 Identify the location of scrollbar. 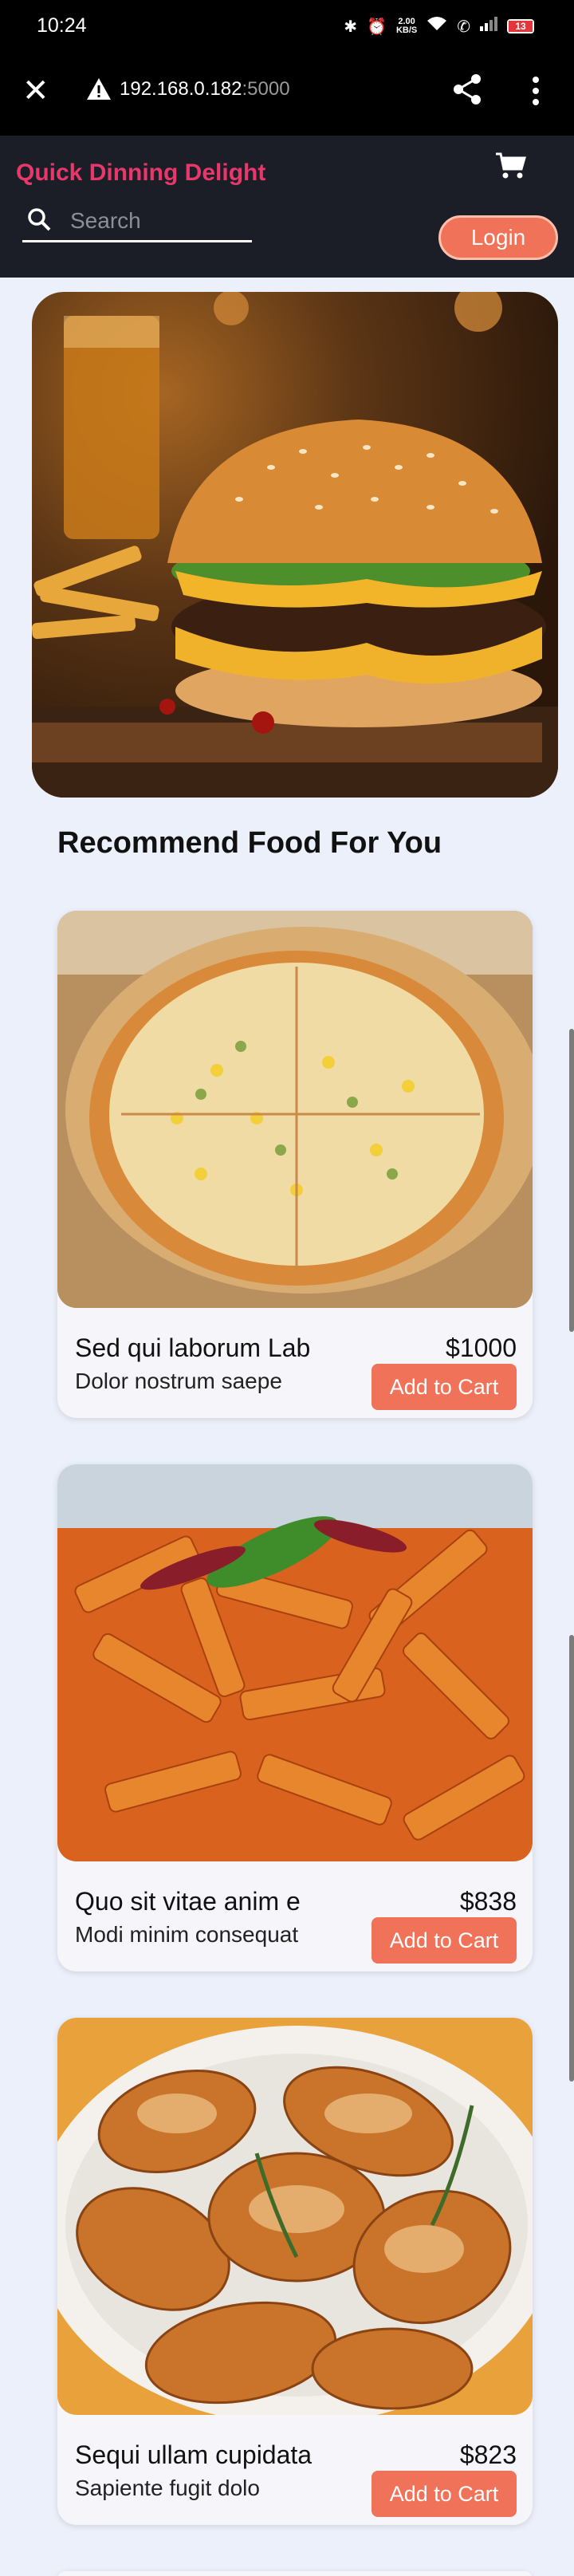
(571, 1180).